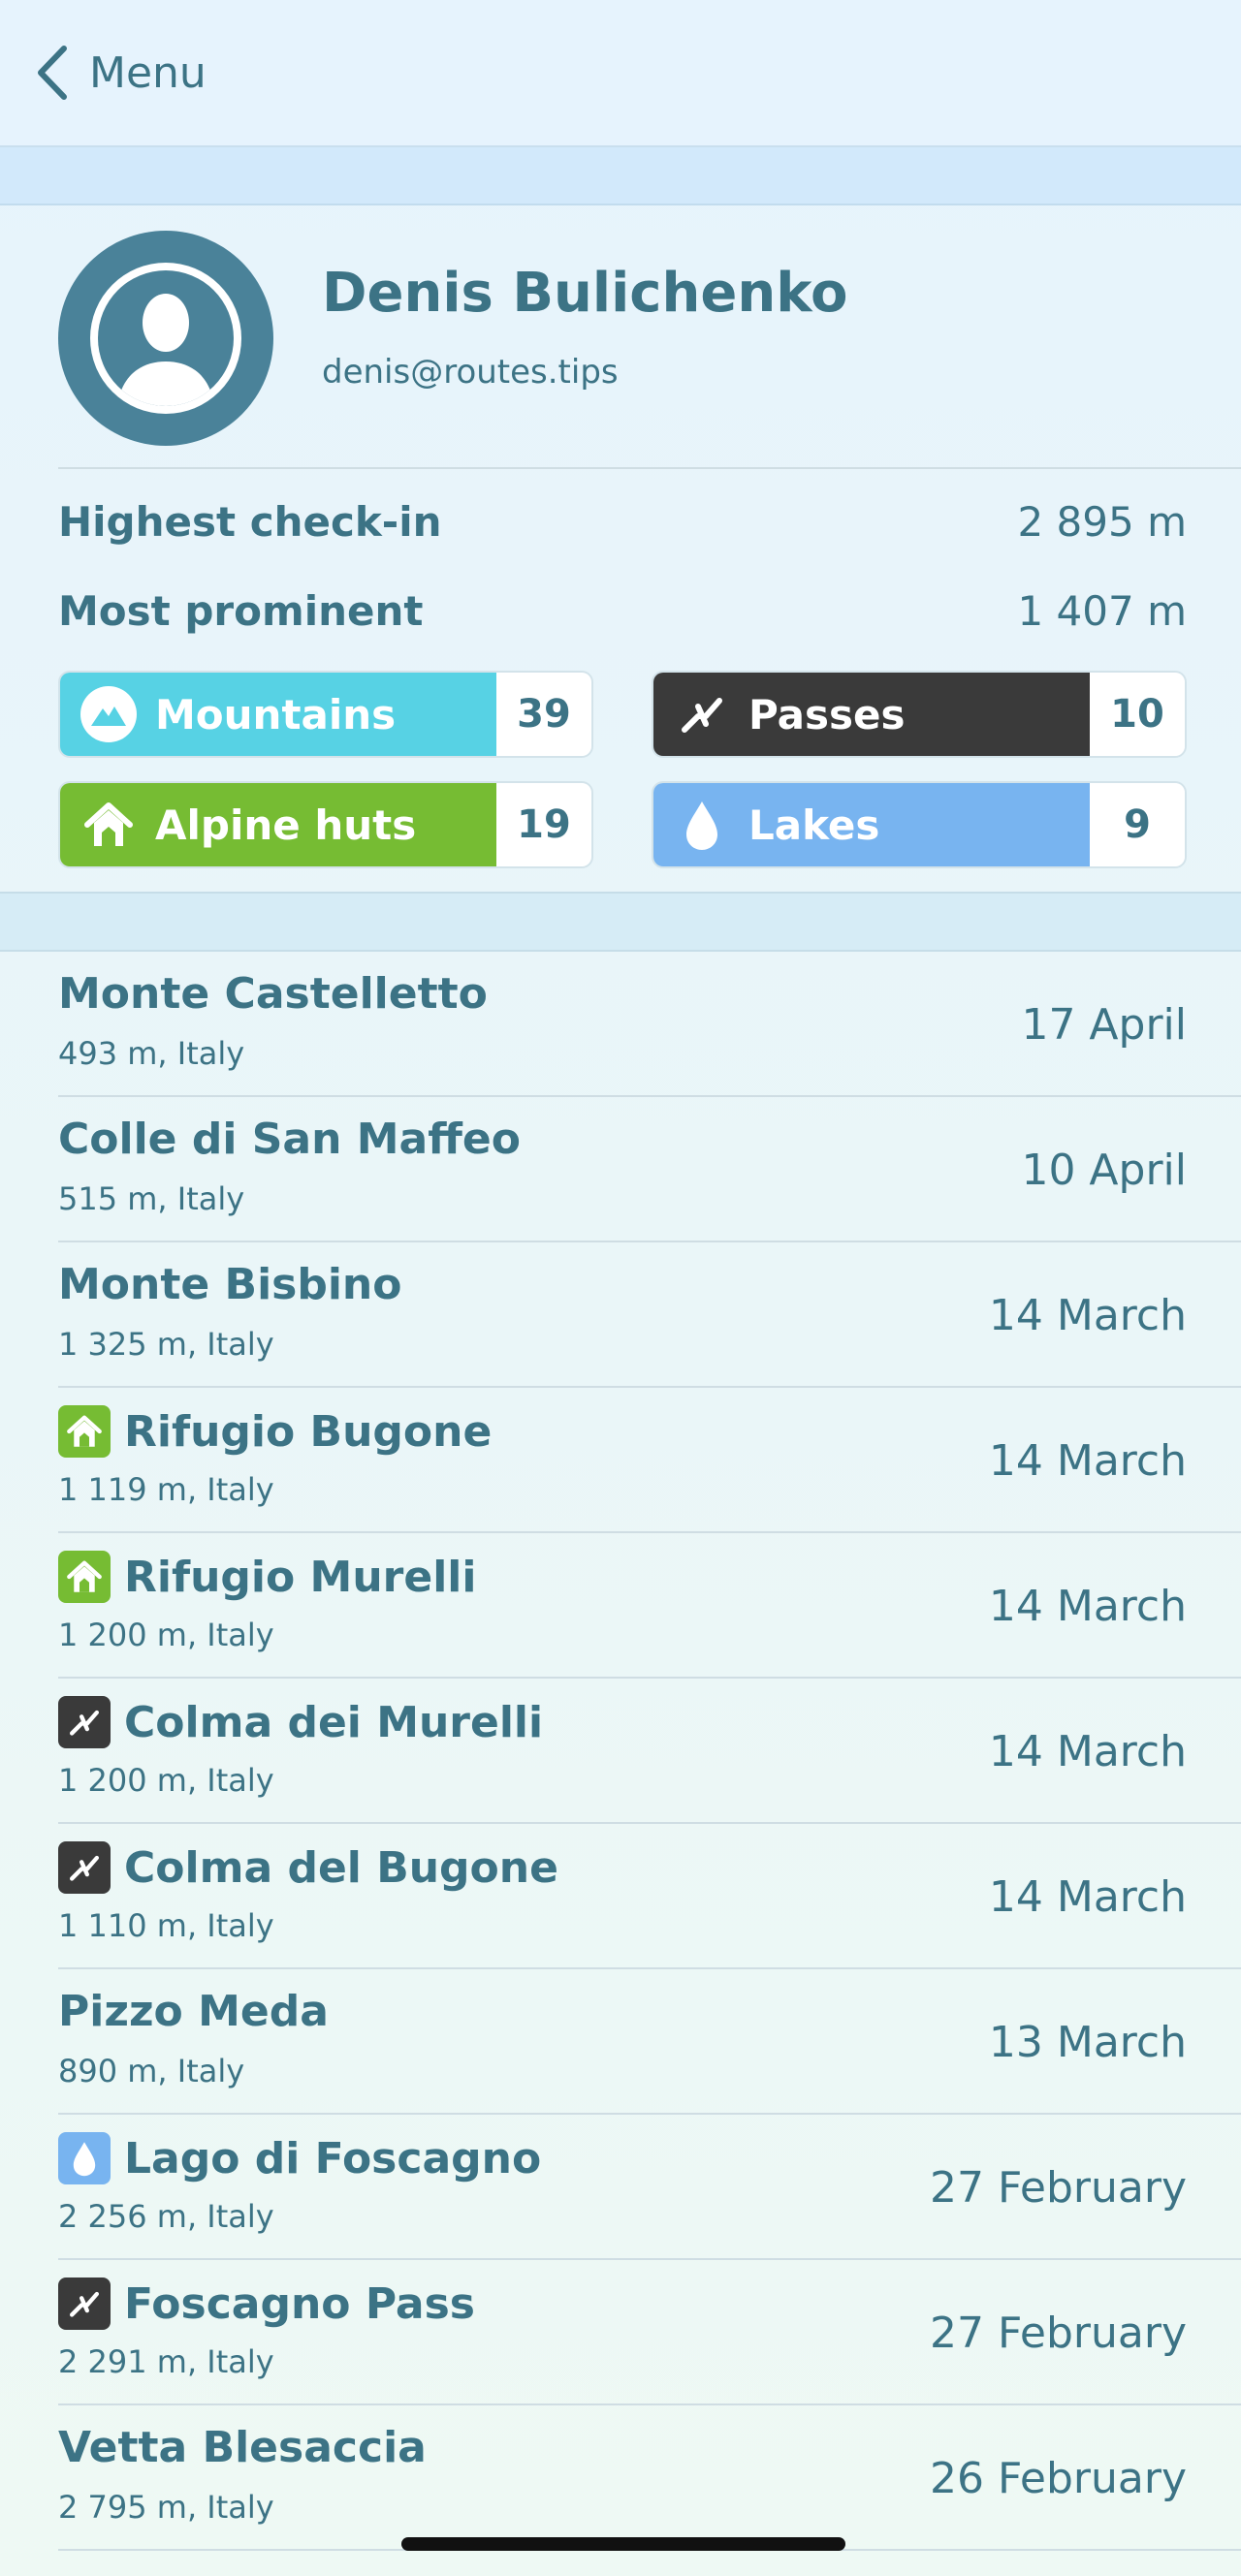 This screenshot has height=2576, width=1241. Describe the element at coordinates (1137, 714) in the screenshot. I see `category-passes-count: 10` at that location.